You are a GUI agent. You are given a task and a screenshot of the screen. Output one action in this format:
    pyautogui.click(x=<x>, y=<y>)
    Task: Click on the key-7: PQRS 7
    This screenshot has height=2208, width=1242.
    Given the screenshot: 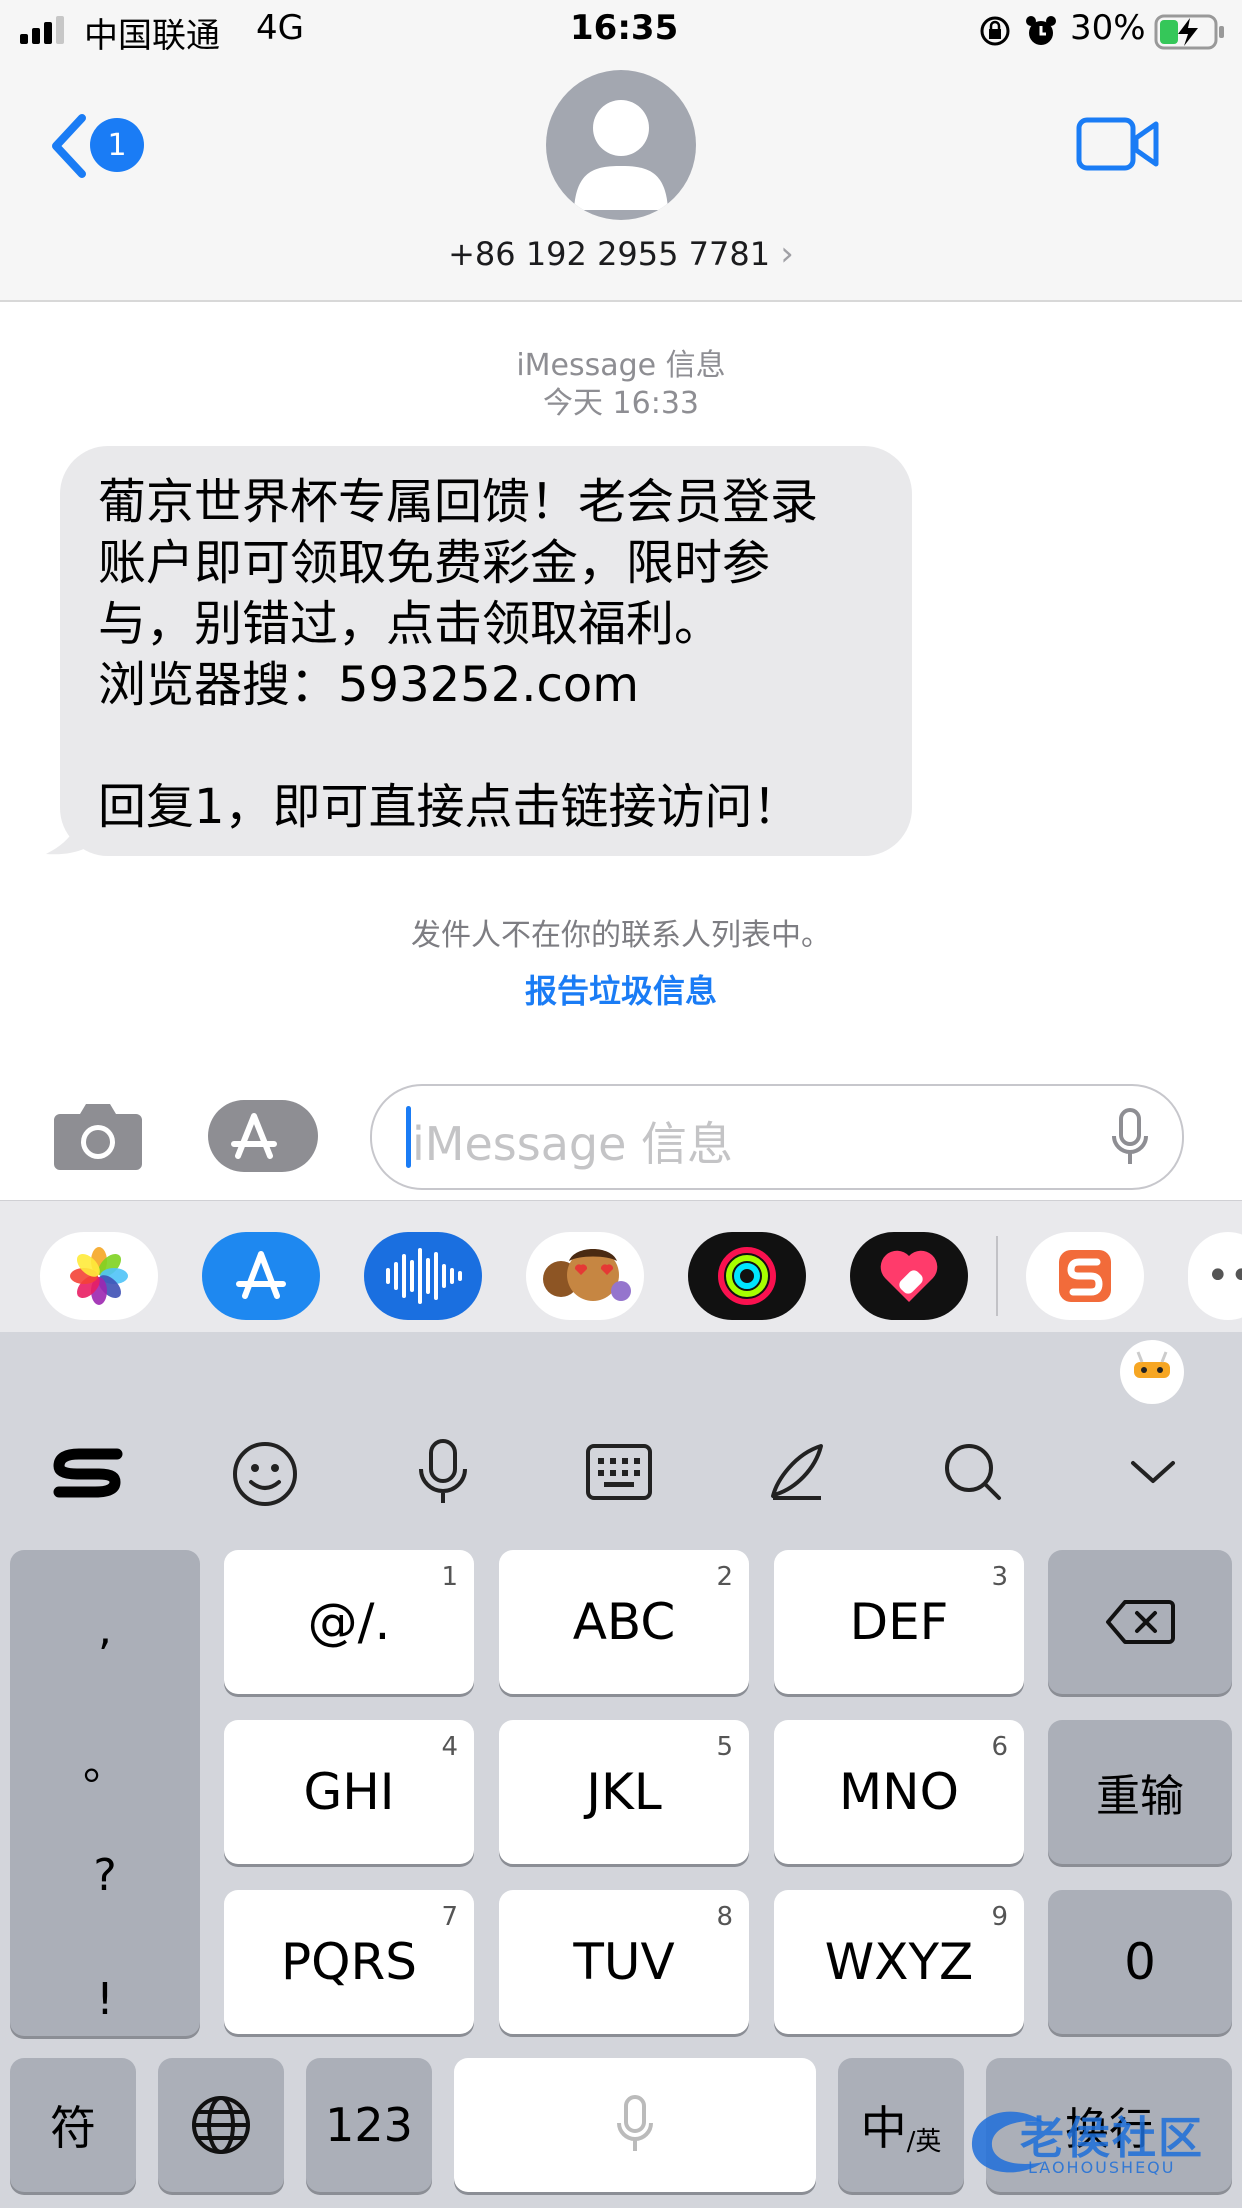 What is the action you would take?
    pyautogui.click(x=349, y=1962)
    